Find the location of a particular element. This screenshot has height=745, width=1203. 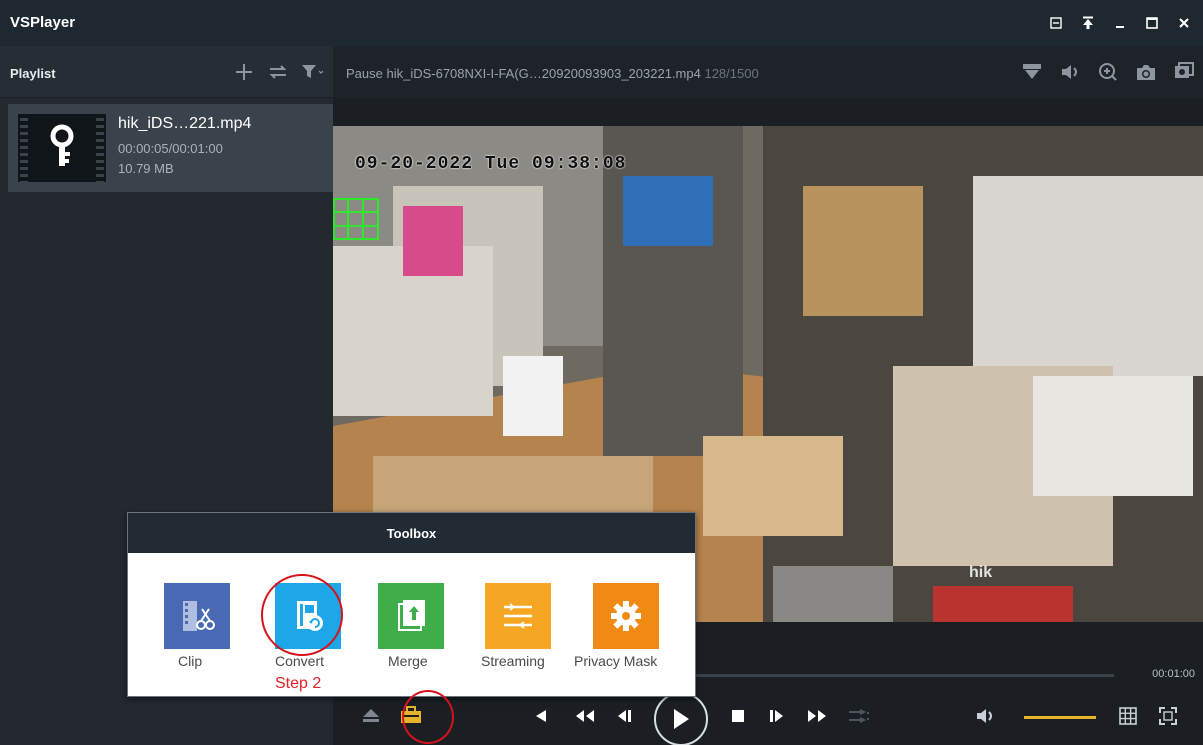

loop-icon is located at coordinates (278, 72).